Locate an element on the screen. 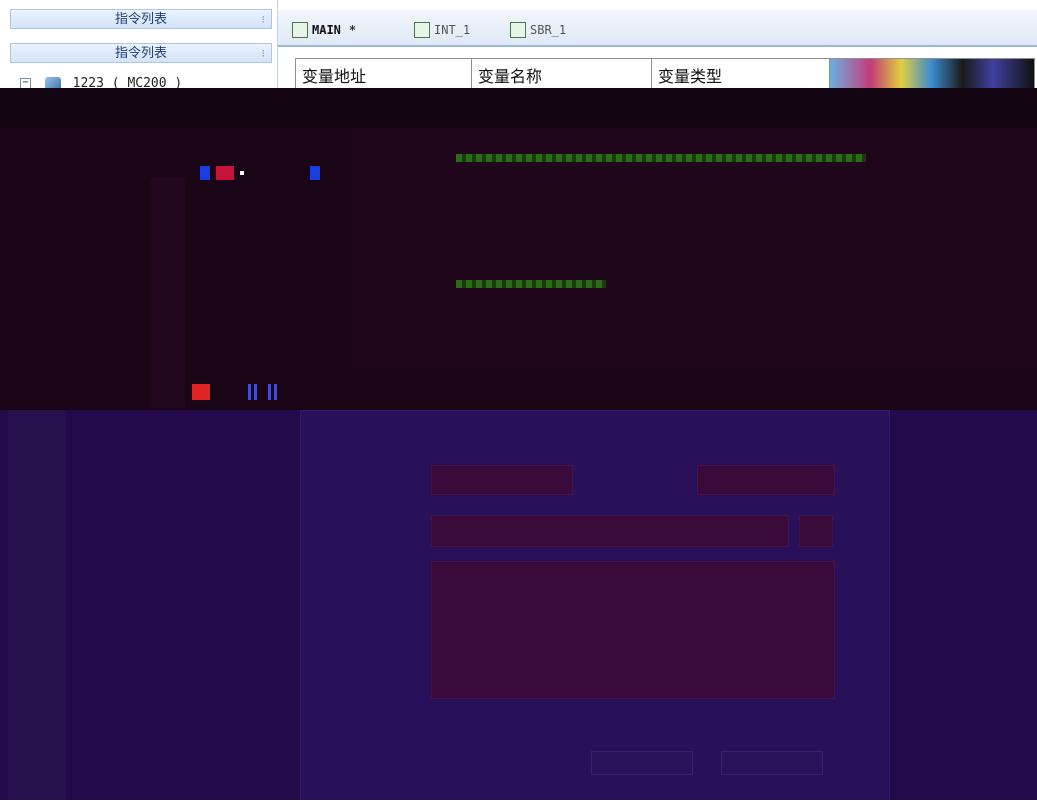 The image size is (1037, 809). tab-int1: INT_1 is located at coordinates (442, 30).